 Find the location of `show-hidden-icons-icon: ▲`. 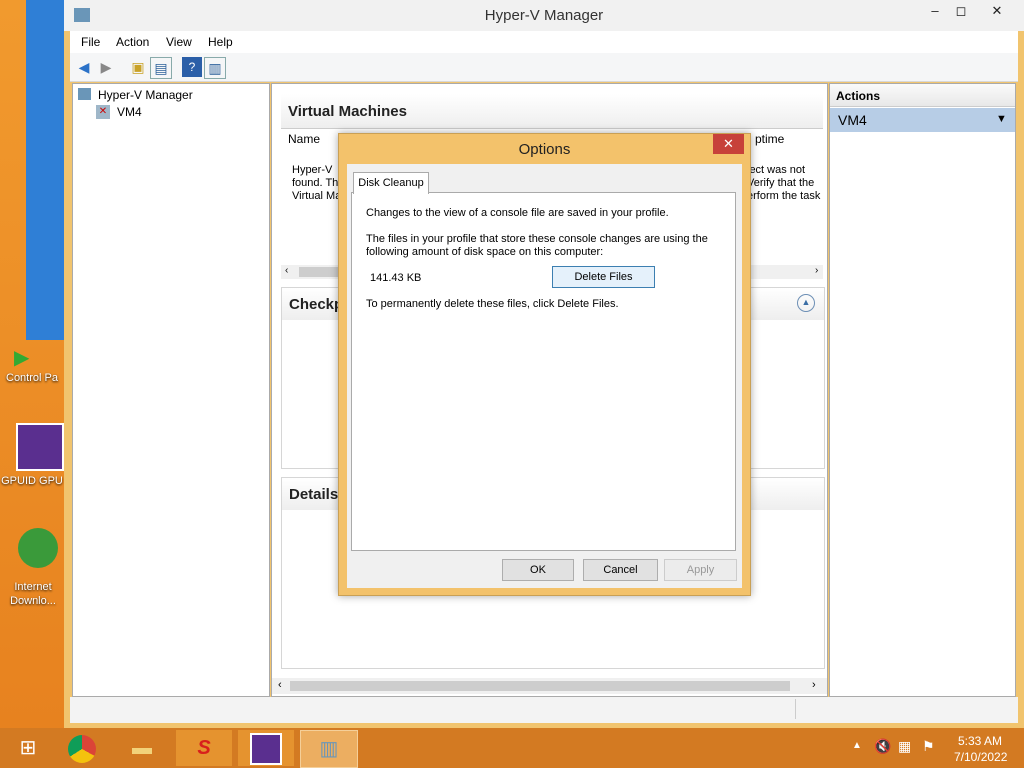

show-hidden-icons-icon: ▲ is located at coordinates (857, 745).